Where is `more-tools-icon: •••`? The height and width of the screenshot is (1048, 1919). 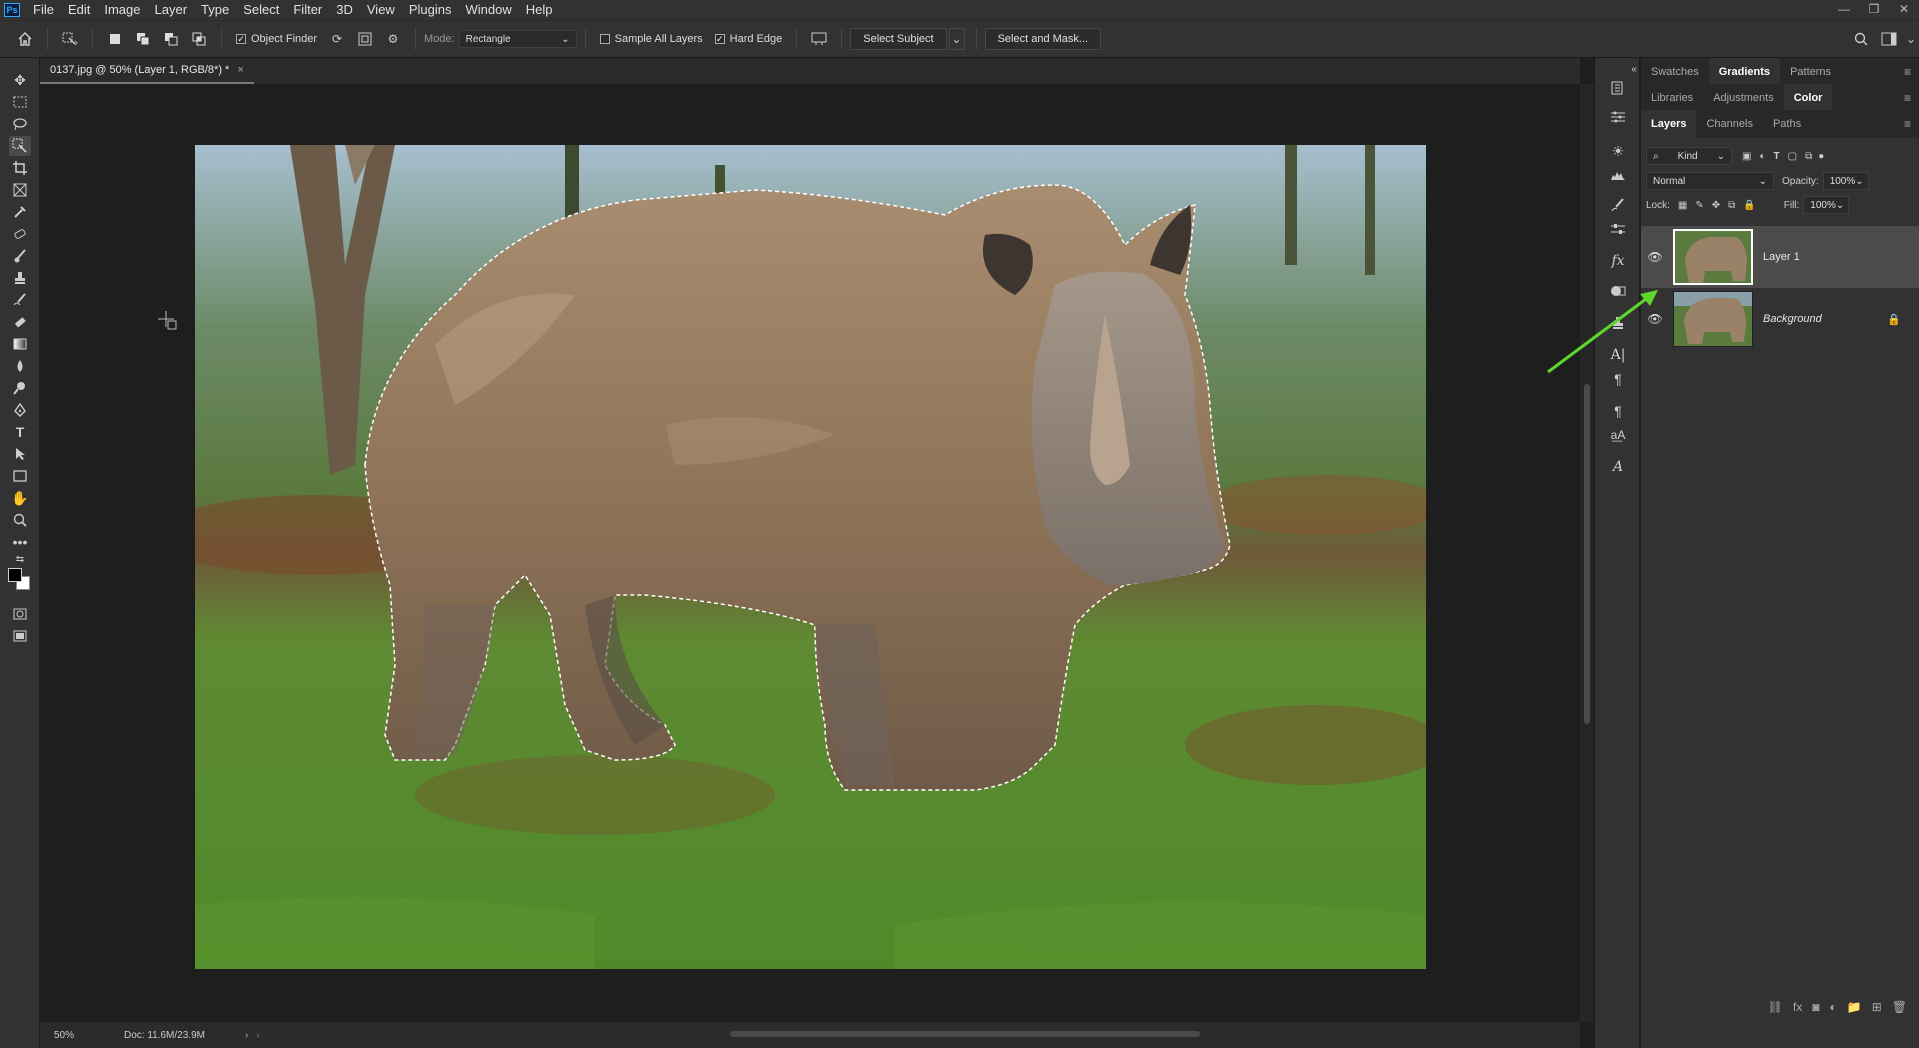
more-tools-icon: ••• is located at coordinates (20, 542).